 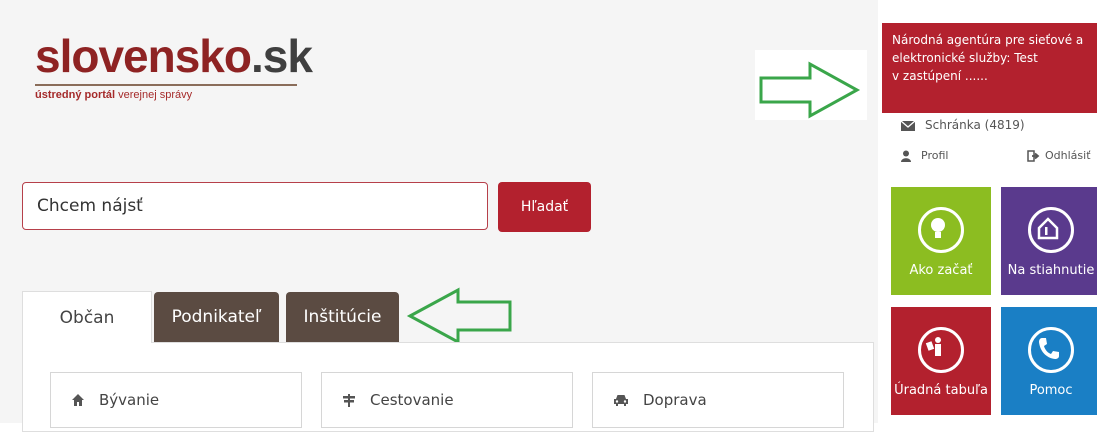 I want to click on tile-uradna-tabula: Úradná tabuľa, so click(x=941, y=361).